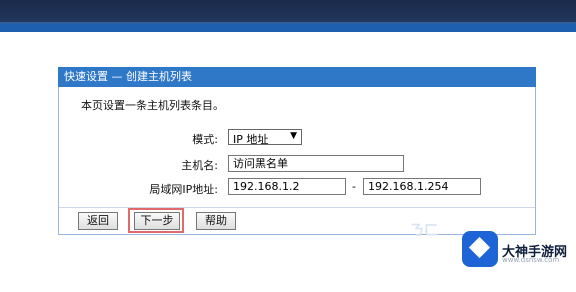 The image size is (576, 292). I want to click on back-button: 返回, so click(98, 221).